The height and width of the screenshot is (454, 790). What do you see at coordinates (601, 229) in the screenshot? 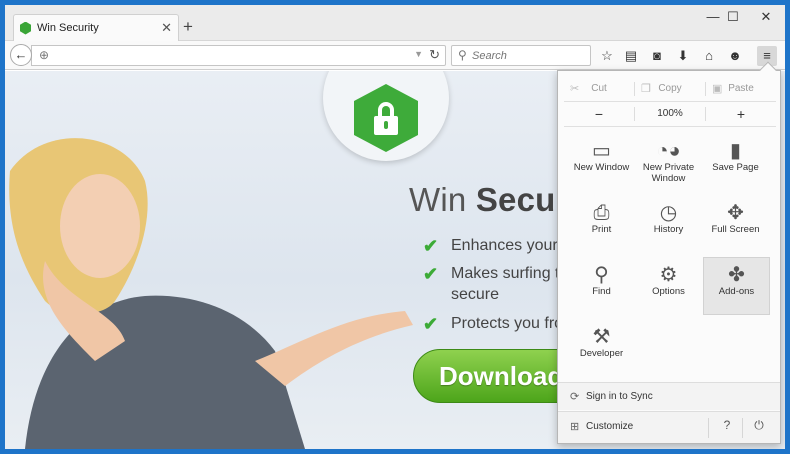
I see `menu-item-label: Print` at bounding box center [601, 229].